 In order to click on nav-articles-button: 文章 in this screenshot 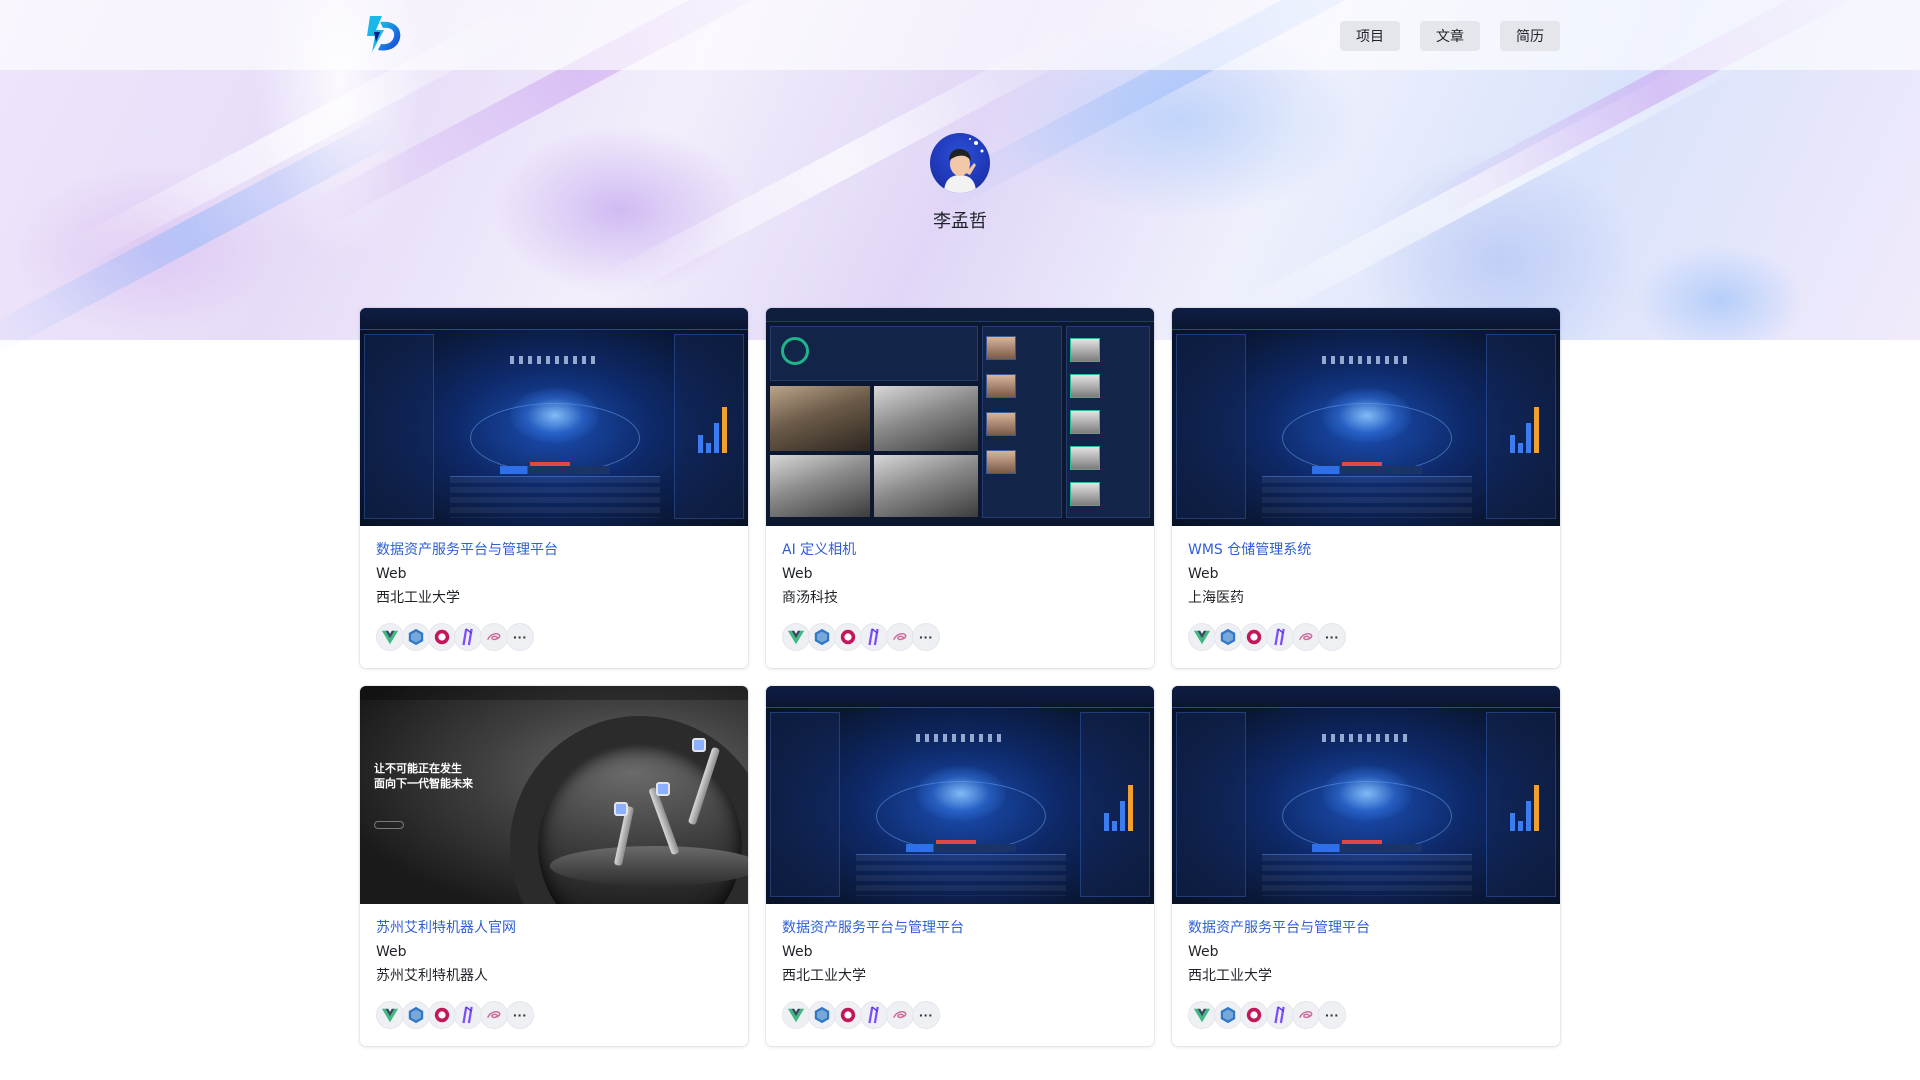, I will do `click(1450, 36)`.